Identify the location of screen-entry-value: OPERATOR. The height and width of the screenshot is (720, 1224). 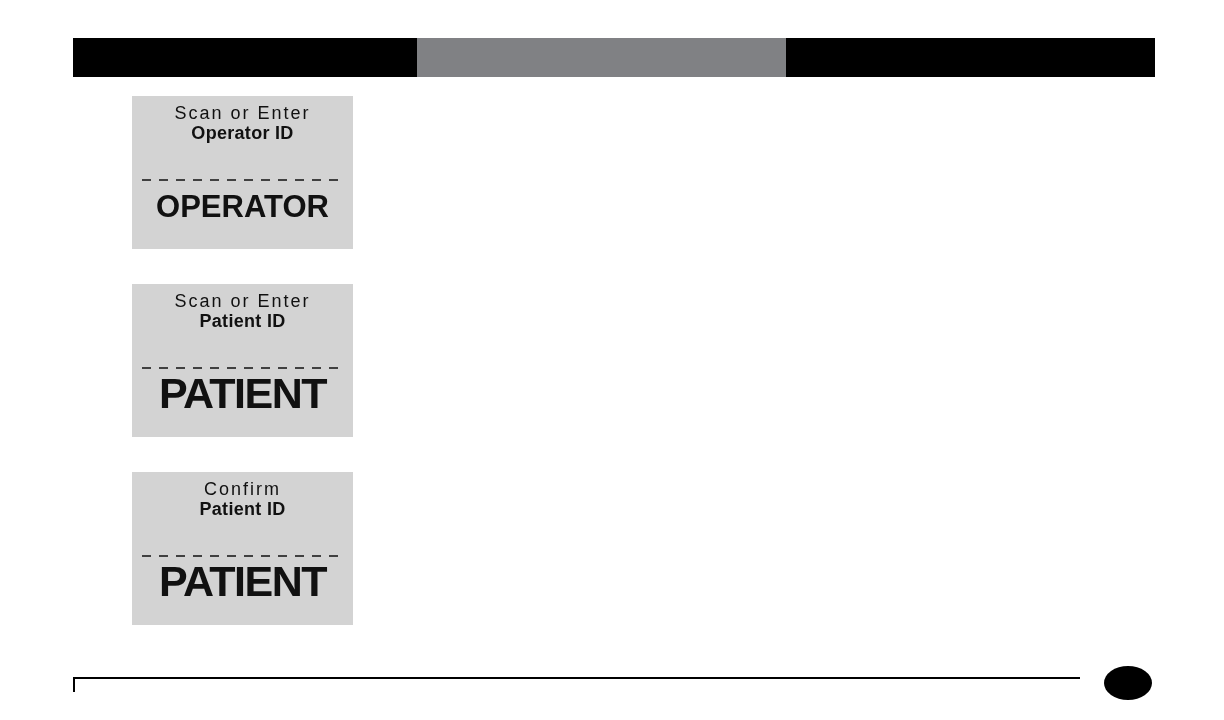
(242, 206).